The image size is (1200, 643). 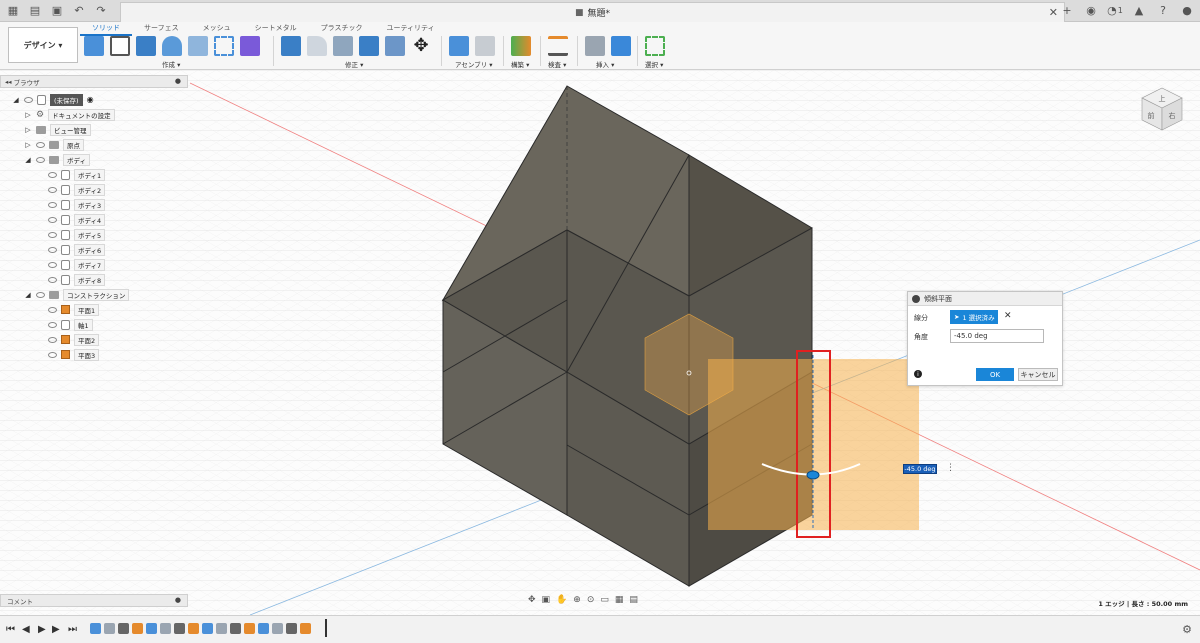 What do you see at coordinates (77, 219) in the screenshot?
I see `tree-item-body: ボディ4` at bounding box center [77, 219].